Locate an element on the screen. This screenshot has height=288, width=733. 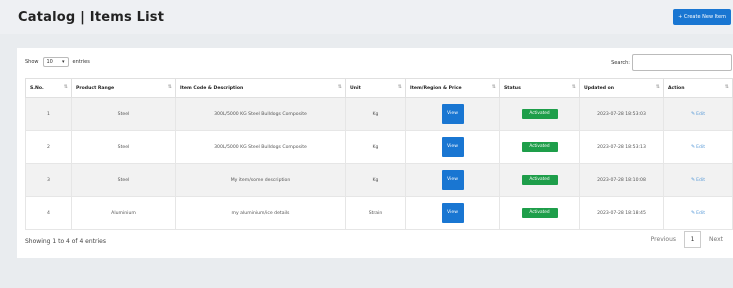
page-title: Catalog | Items List is located at coordinates (91, 17).